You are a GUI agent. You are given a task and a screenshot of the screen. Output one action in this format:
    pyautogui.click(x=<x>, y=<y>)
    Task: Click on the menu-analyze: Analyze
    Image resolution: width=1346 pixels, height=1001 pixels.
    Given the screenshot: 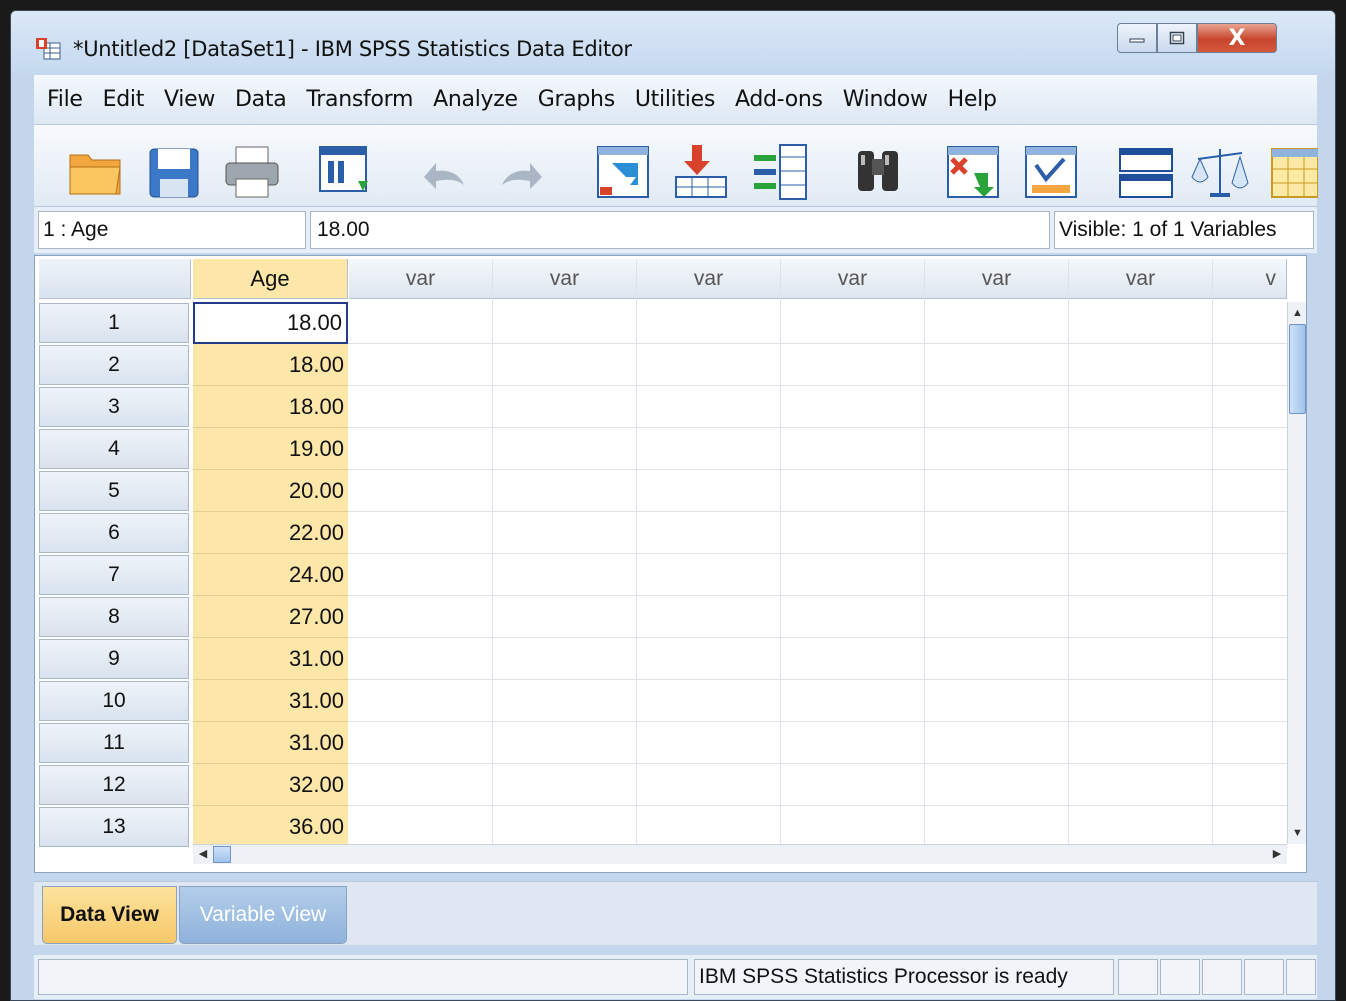 What is the action you would take?
    pyautogui.click(x=475, y=99)
    